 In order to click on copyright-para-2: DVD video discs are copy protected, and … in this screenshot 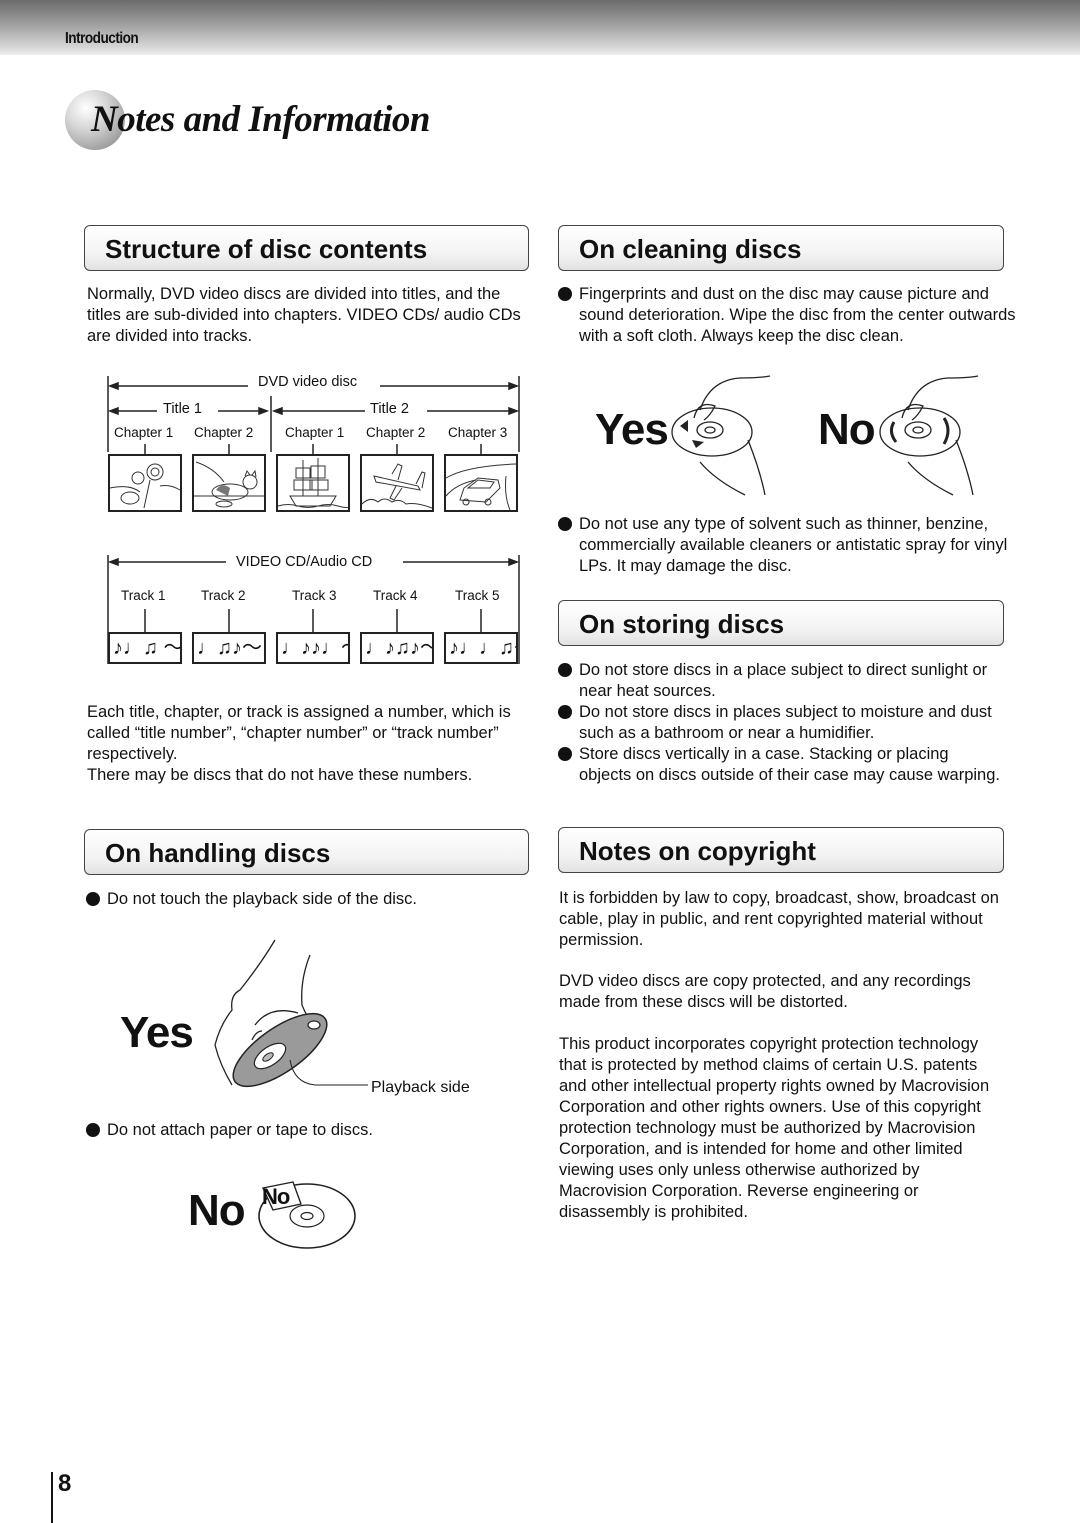, I will do `click(765, 991)`.